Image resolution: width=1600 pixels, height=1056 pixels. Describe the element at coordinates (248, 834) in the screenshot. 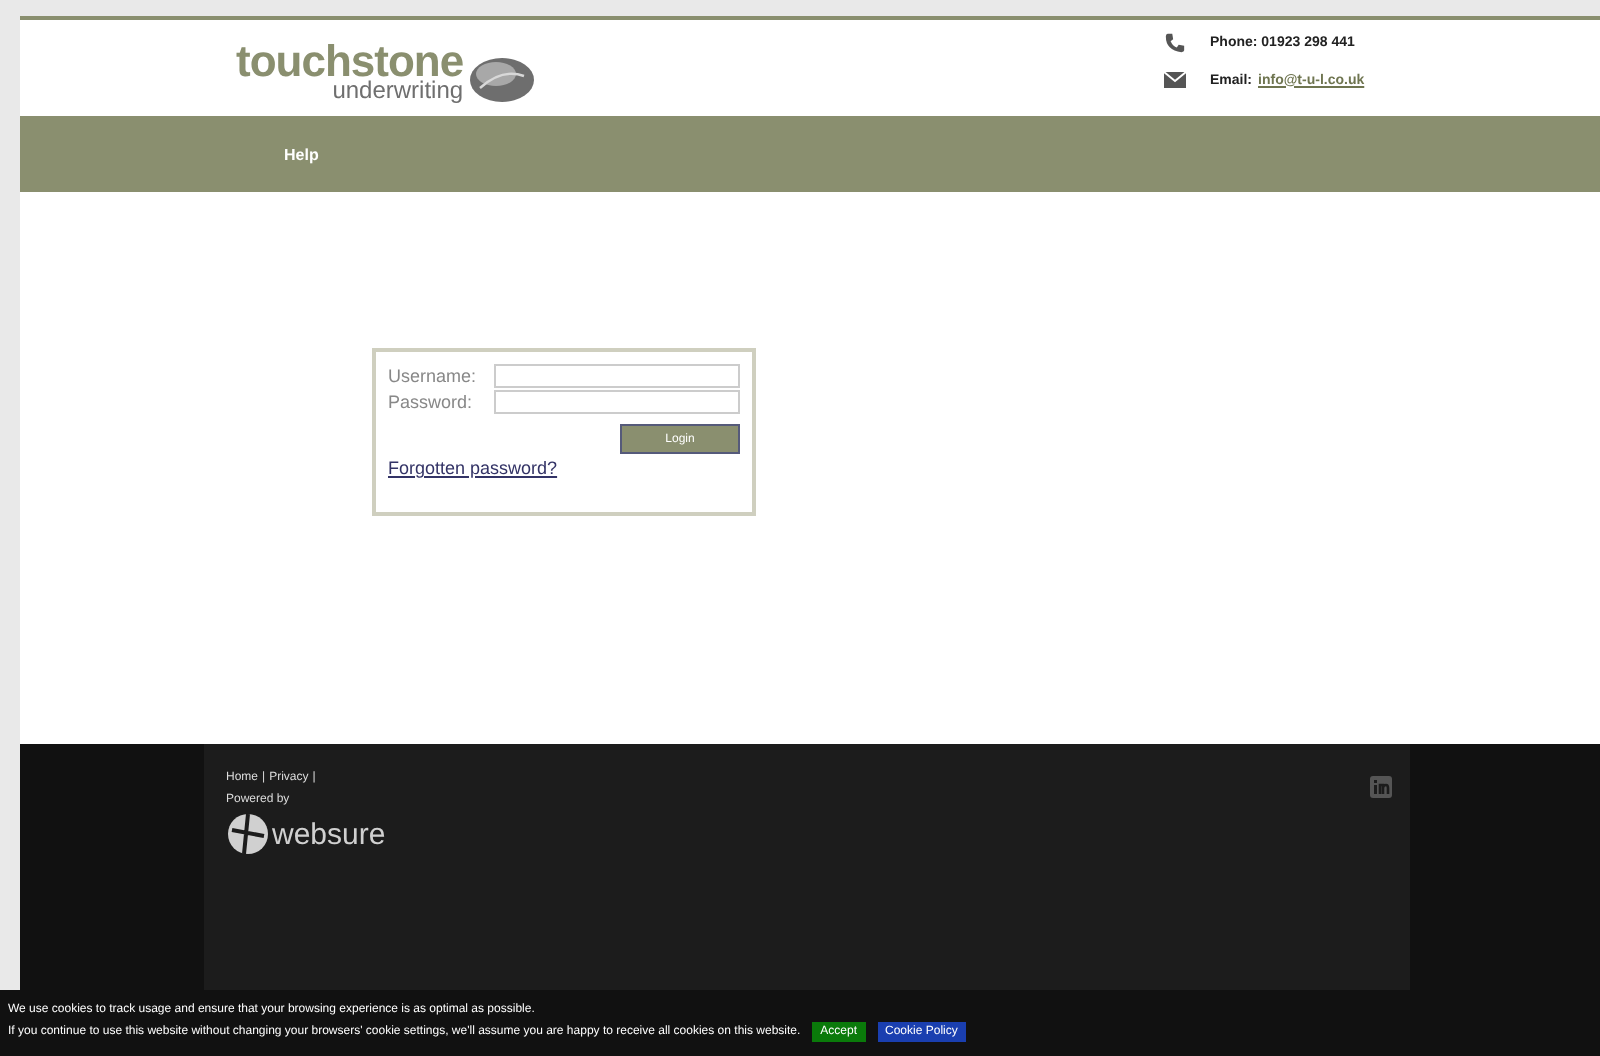

I see `globe-icon` at that location.